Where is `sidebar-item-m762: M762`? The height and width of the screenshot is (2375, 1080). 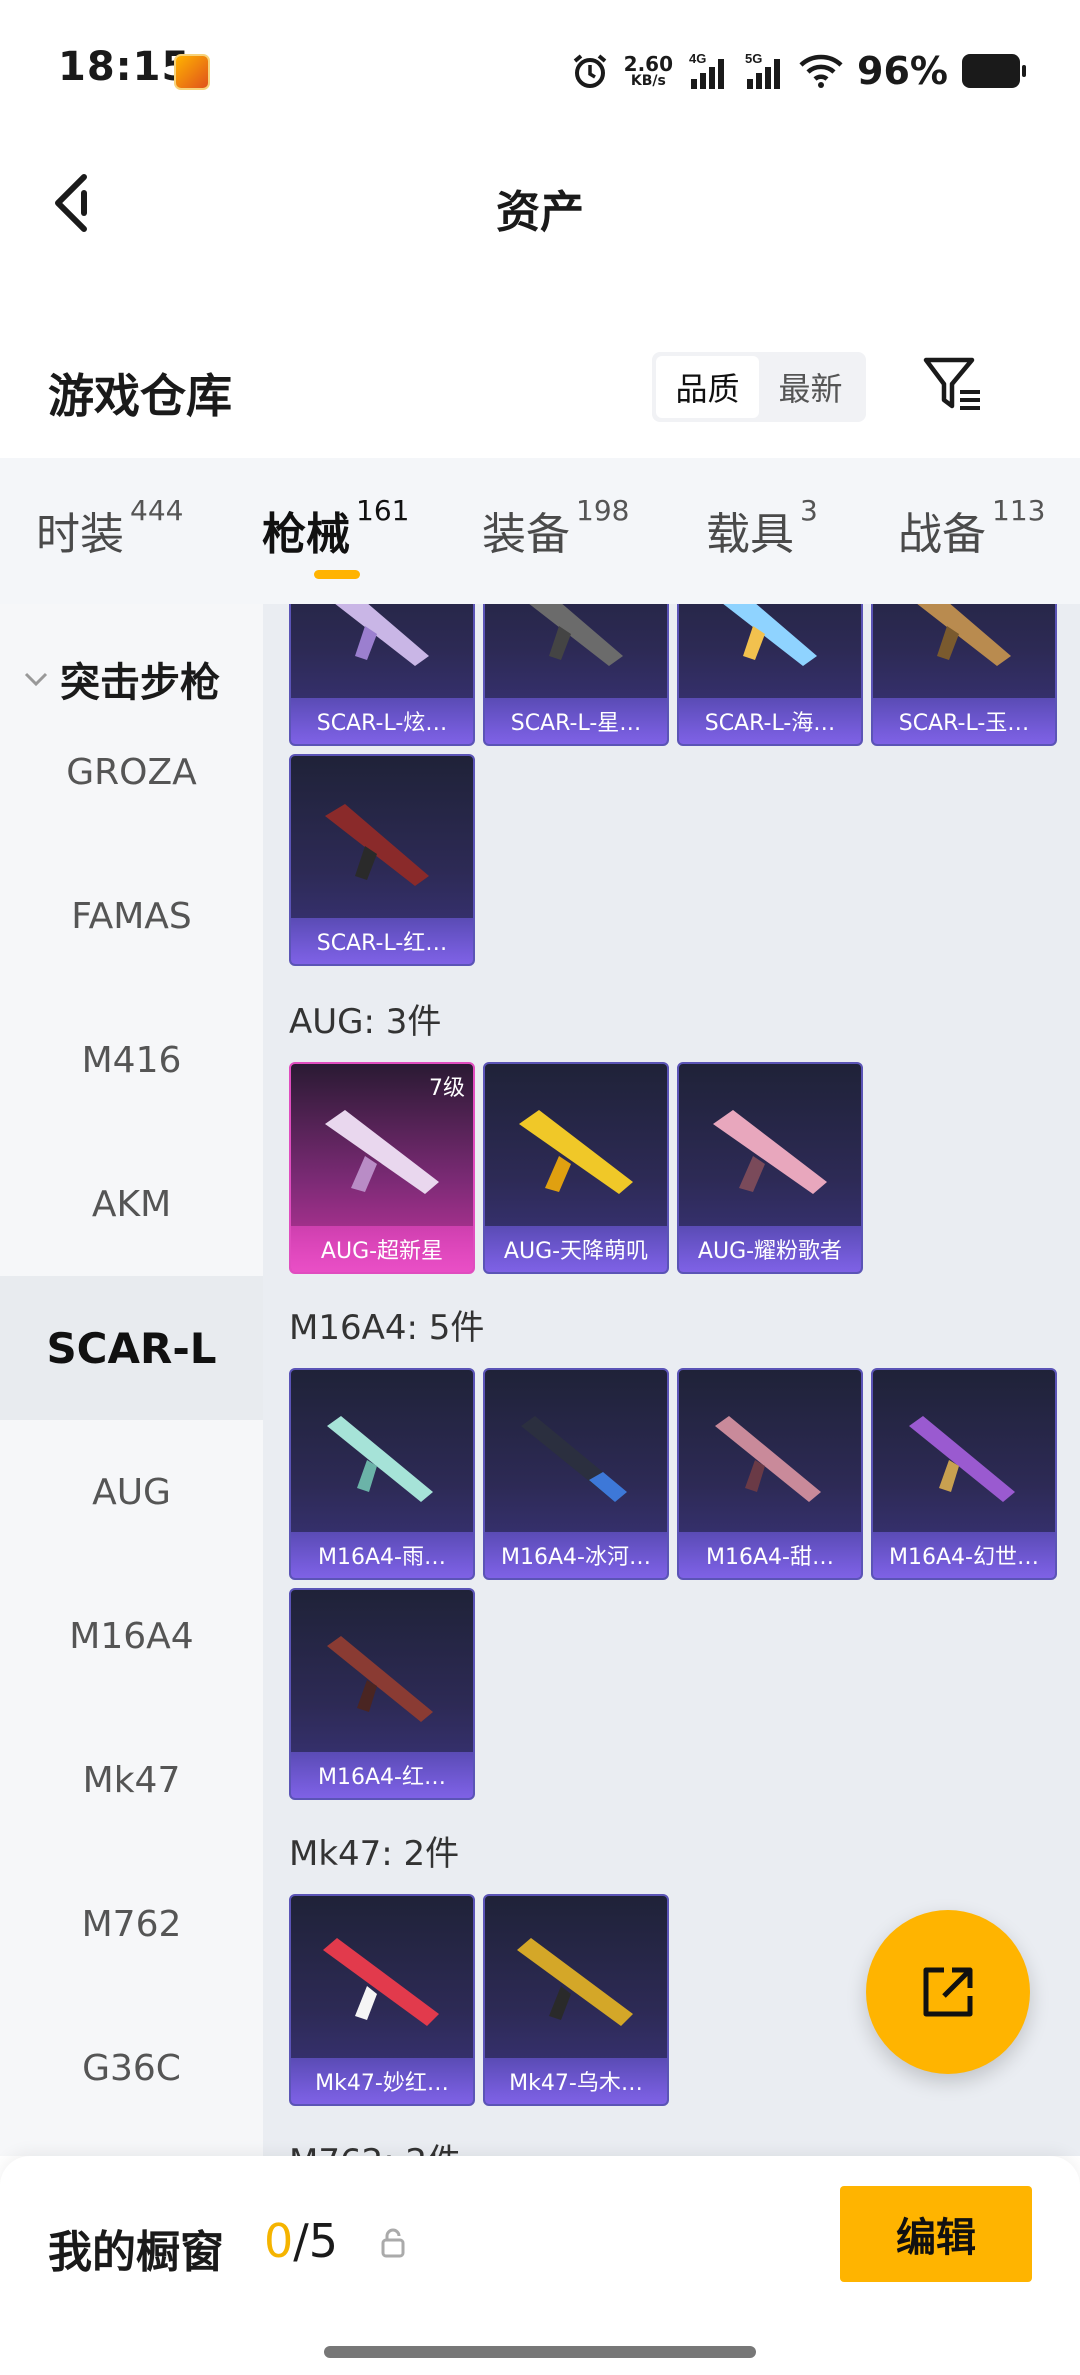
sidebar-item-m762: M762 is located at coordinates (131, 1924).